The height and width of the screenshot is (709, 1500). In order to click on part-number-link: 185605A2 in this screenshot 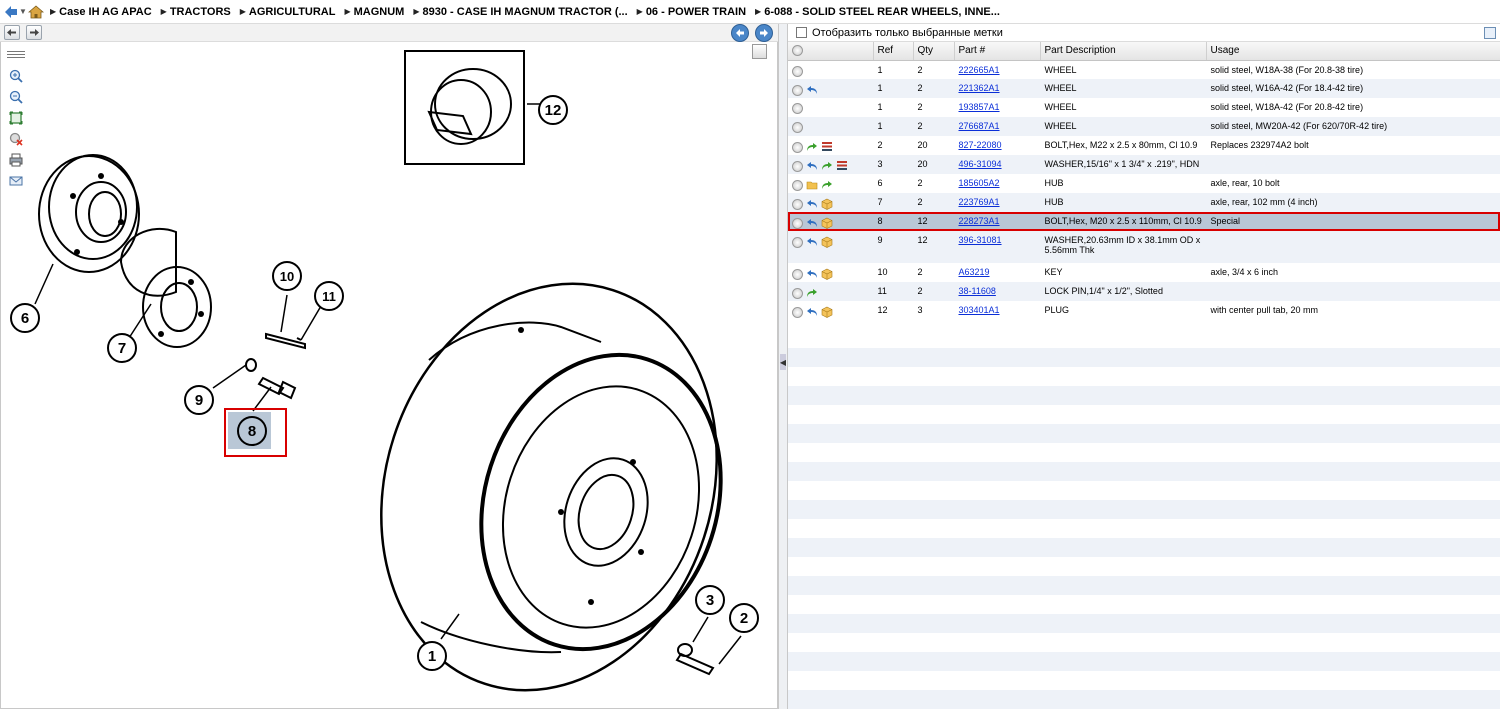, I will do `click(979, 183)`.